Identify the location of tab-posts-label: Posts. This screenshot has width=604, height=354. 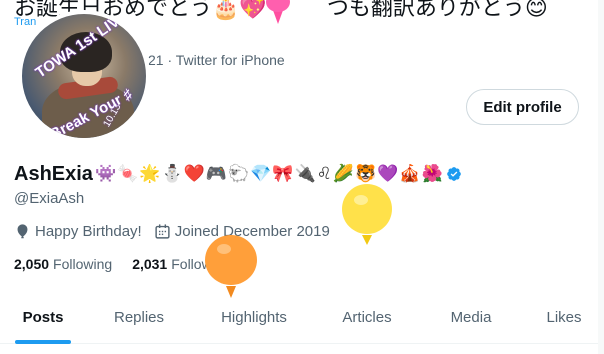
(43, 317).